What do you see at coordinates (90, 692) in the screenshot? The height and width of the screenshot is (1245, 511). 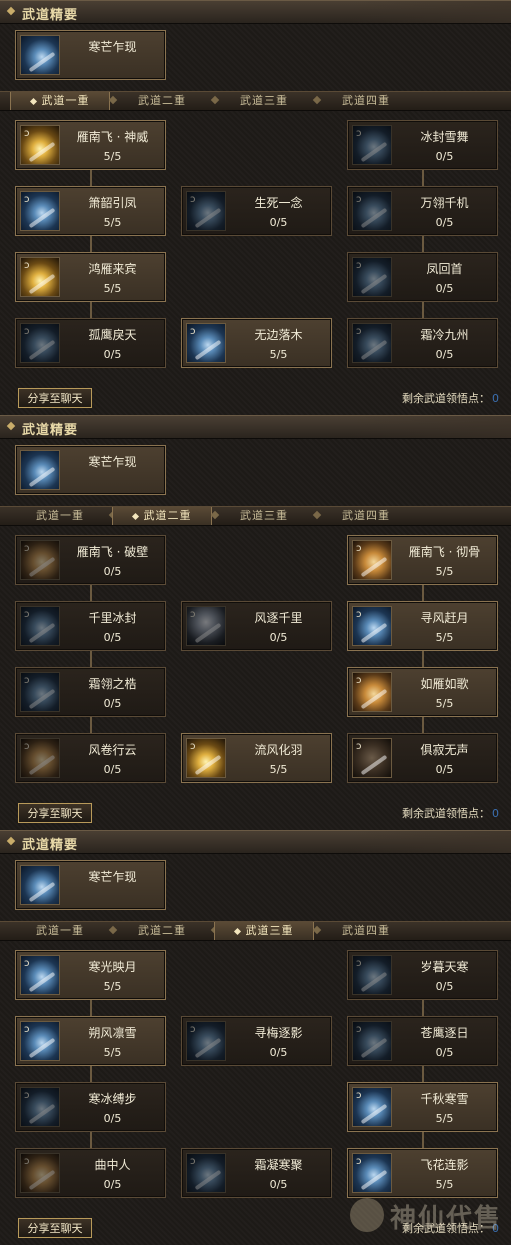 I see `skill-card: ↄ 霜翎之梏 0/5` at bounding box center [90, 692].